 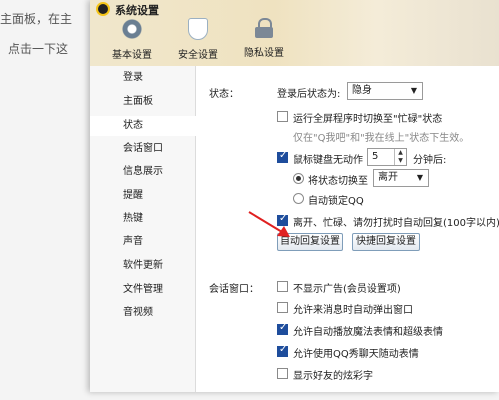 I want to click on tab-label: 安全设置, so click(x=198, y=55).